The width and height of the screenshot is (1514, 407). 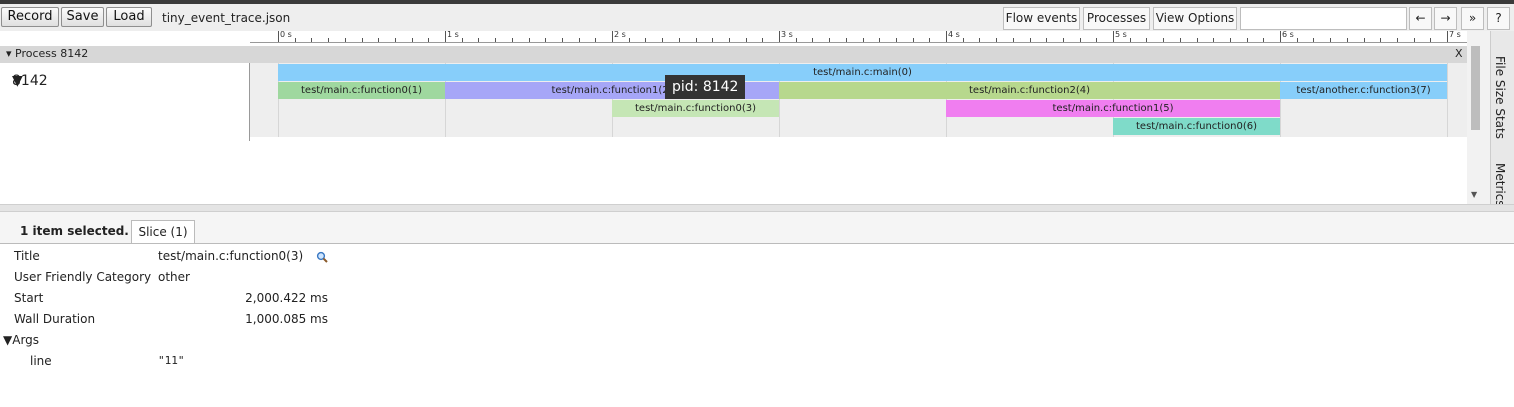 What do you see at coordinates (858, 36) in the screenshot?
I see `time-ruler: 0 s 1 s 2 s 3 s 4 s 5 s 6 s 7 s` at bounding box center [858, 36].